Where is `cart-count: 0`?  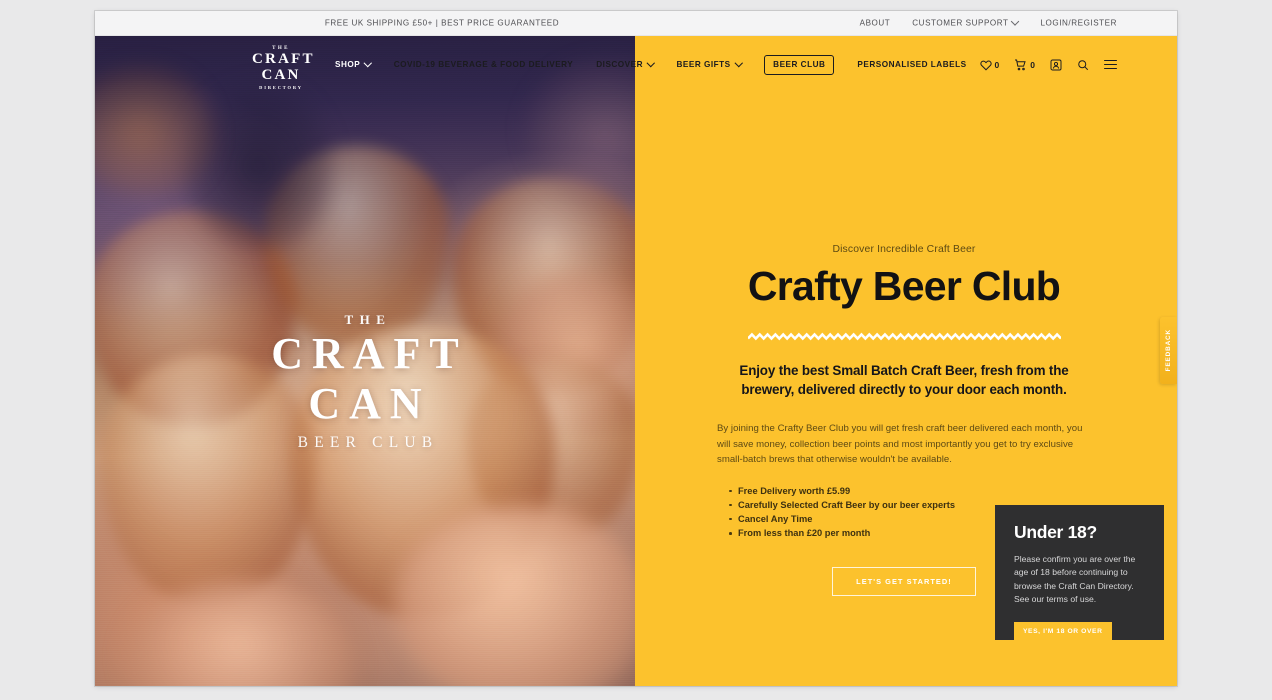 cart-count: 0 is located at coordinates (1032, 64).